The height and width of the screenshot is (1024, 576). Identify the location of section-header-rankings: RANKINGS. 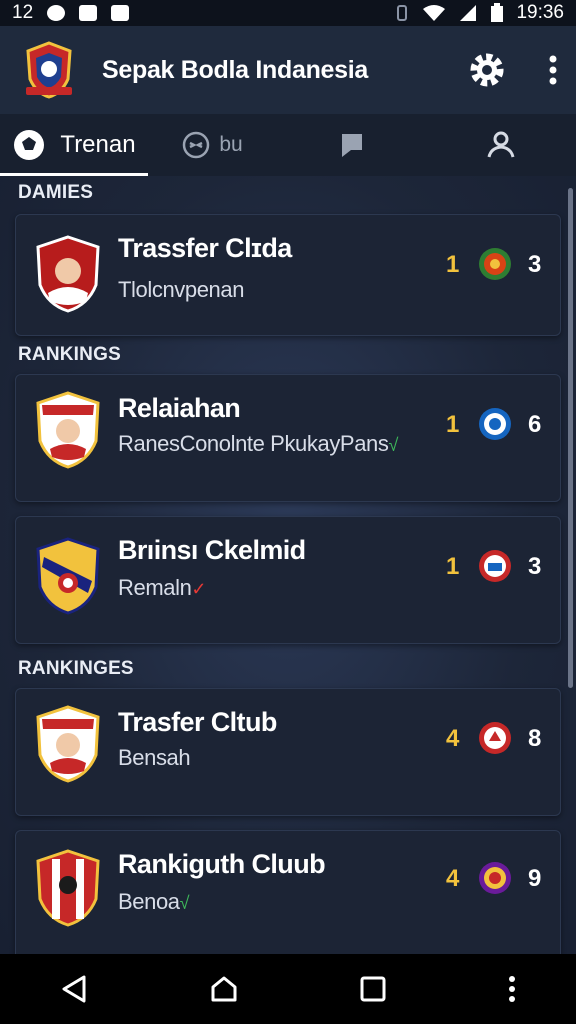
(69, 354).